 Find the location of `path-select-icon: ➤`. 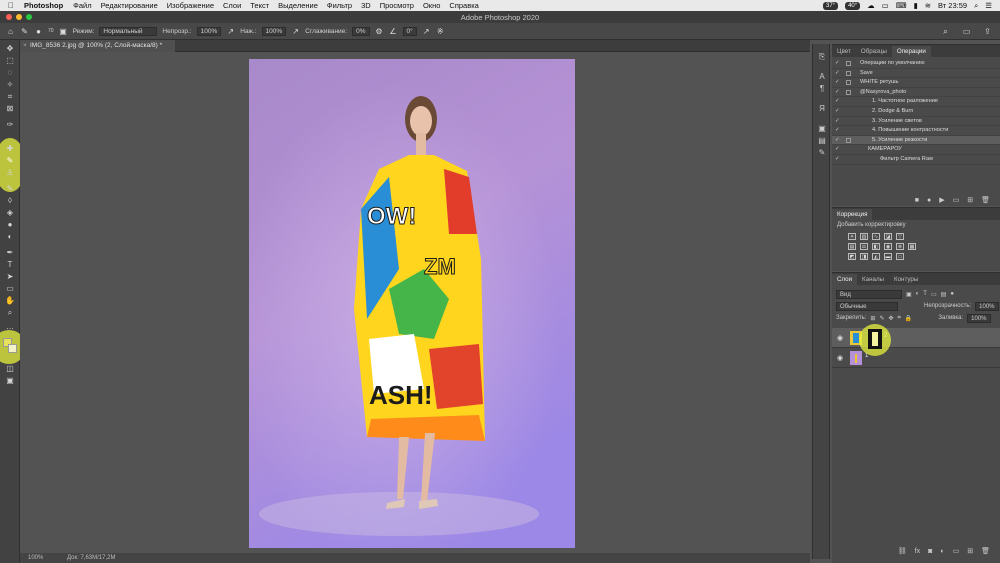

path-select-icon: ➤ is located at coordinates (10, 277).